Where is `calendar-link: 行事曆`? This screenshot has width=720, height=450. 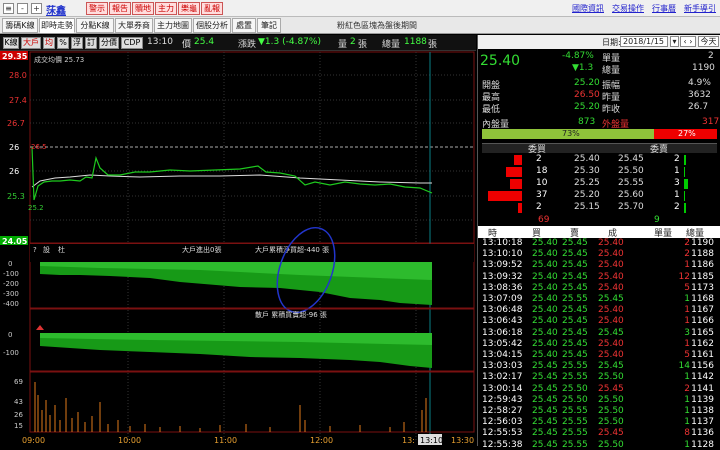 calendar-link: 行事曆 is located at coordinates (664, 8).